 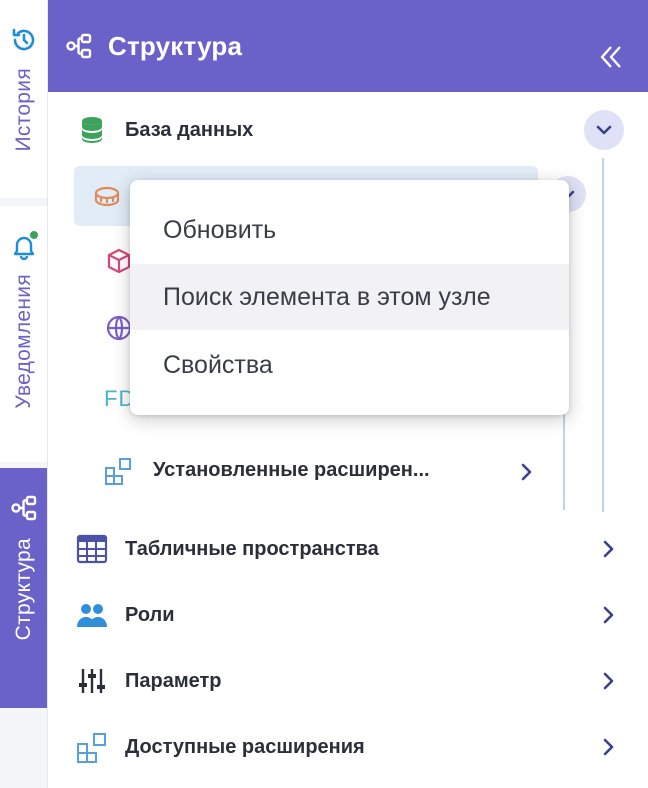 What do you see at coordinates (92, 549) in the screenshot?
I see `table-grid-icon` at bounding box center [92, 549].